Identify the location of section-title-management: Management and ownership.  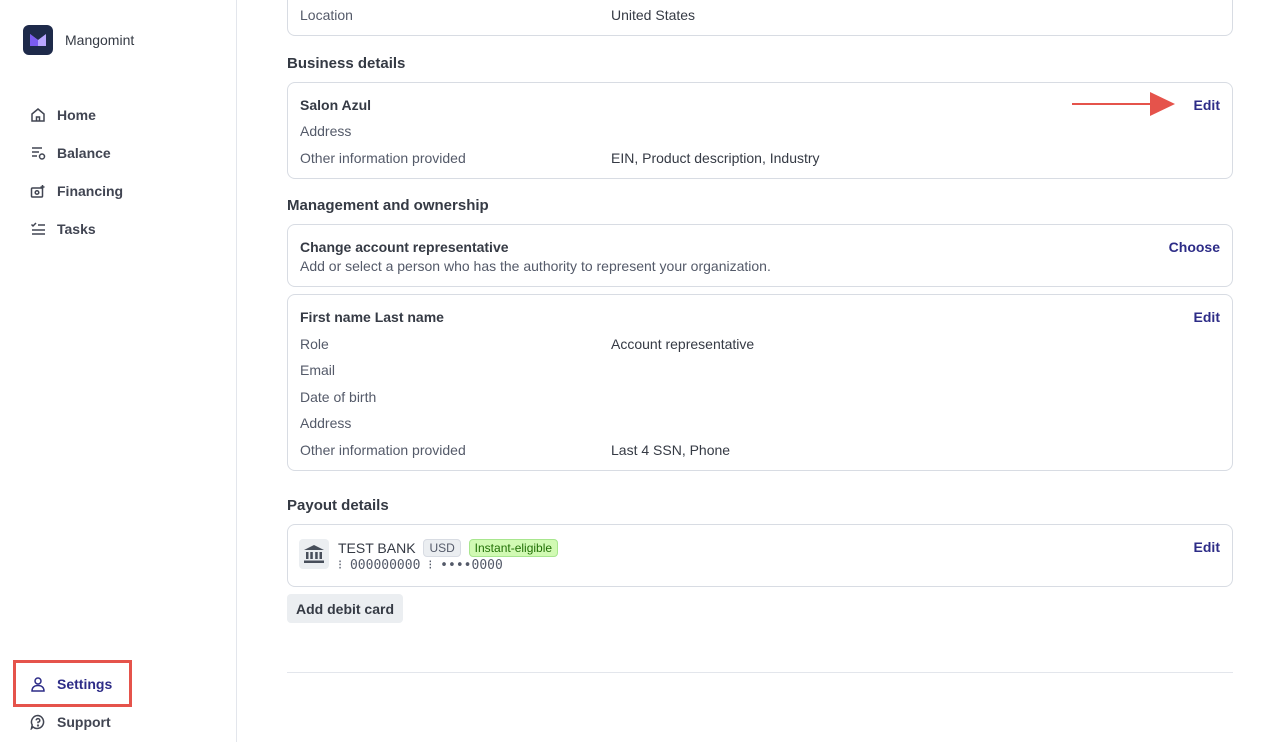
(388, 205).